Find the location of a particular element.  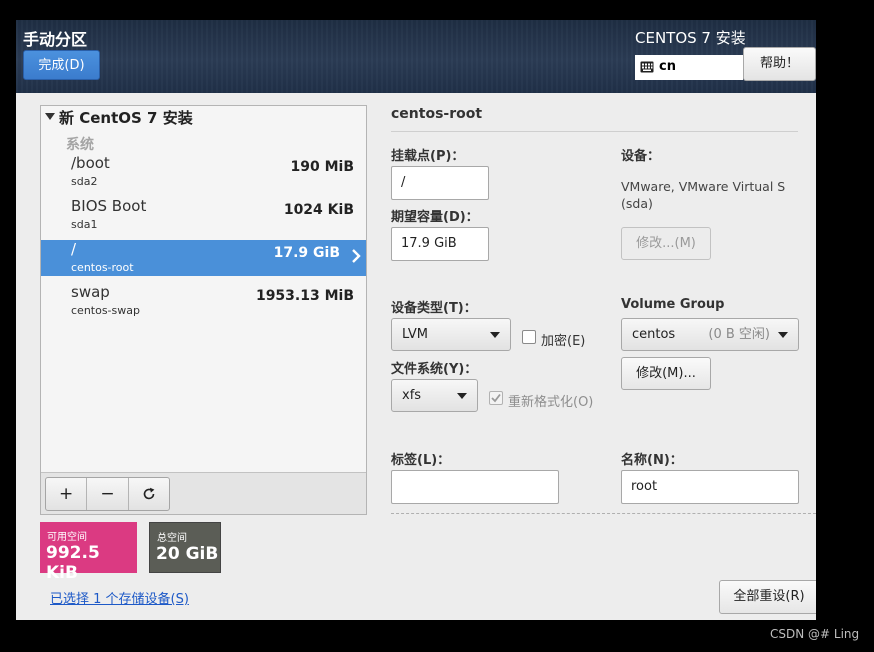

device-type-value: LVM is located at coordinates (415, 334).